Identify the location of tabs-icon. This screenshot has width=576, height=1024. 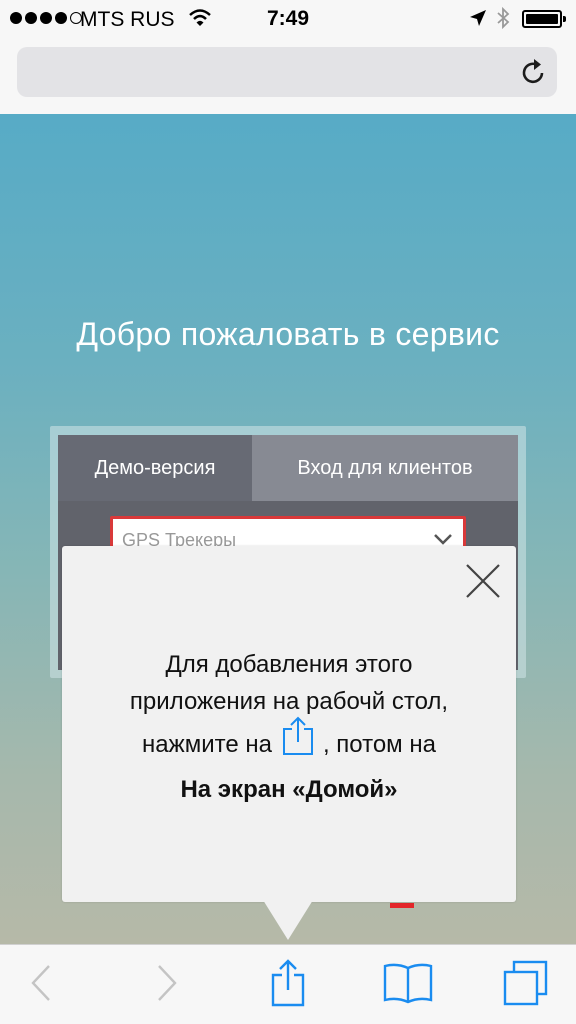
(526, 985).